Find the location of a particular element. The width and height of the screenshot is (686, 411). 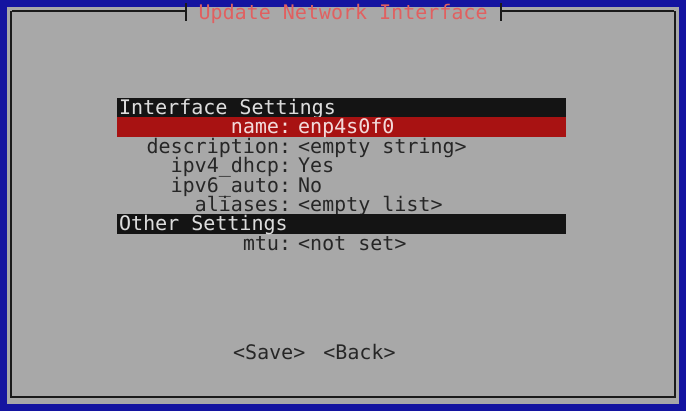

setting-label: name: is located at coordinates (260, 127).